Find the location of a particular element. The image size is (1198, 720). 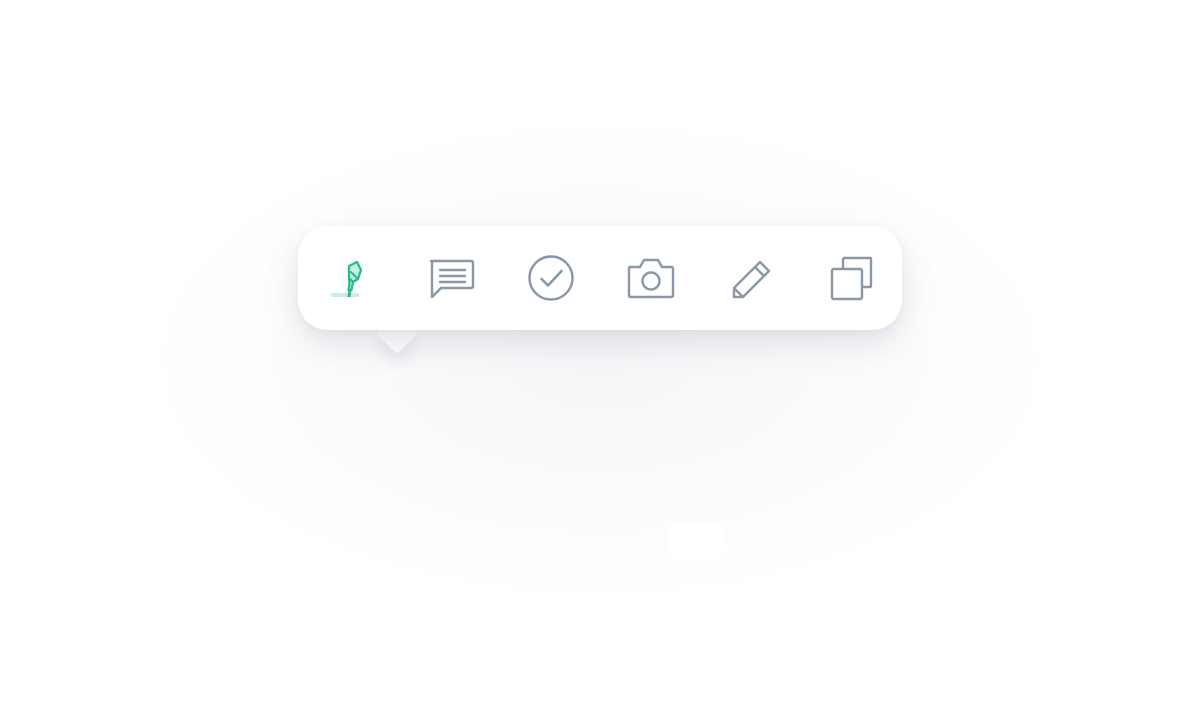

comment-button is located at coordinates (451, 278).